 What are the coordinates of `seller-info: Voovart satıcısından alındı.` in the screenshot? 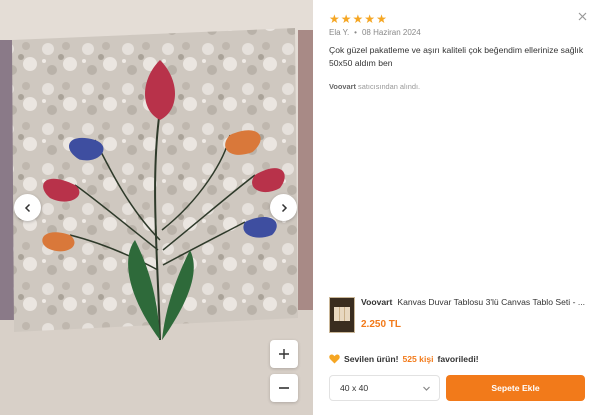 It's located at (374, 86).